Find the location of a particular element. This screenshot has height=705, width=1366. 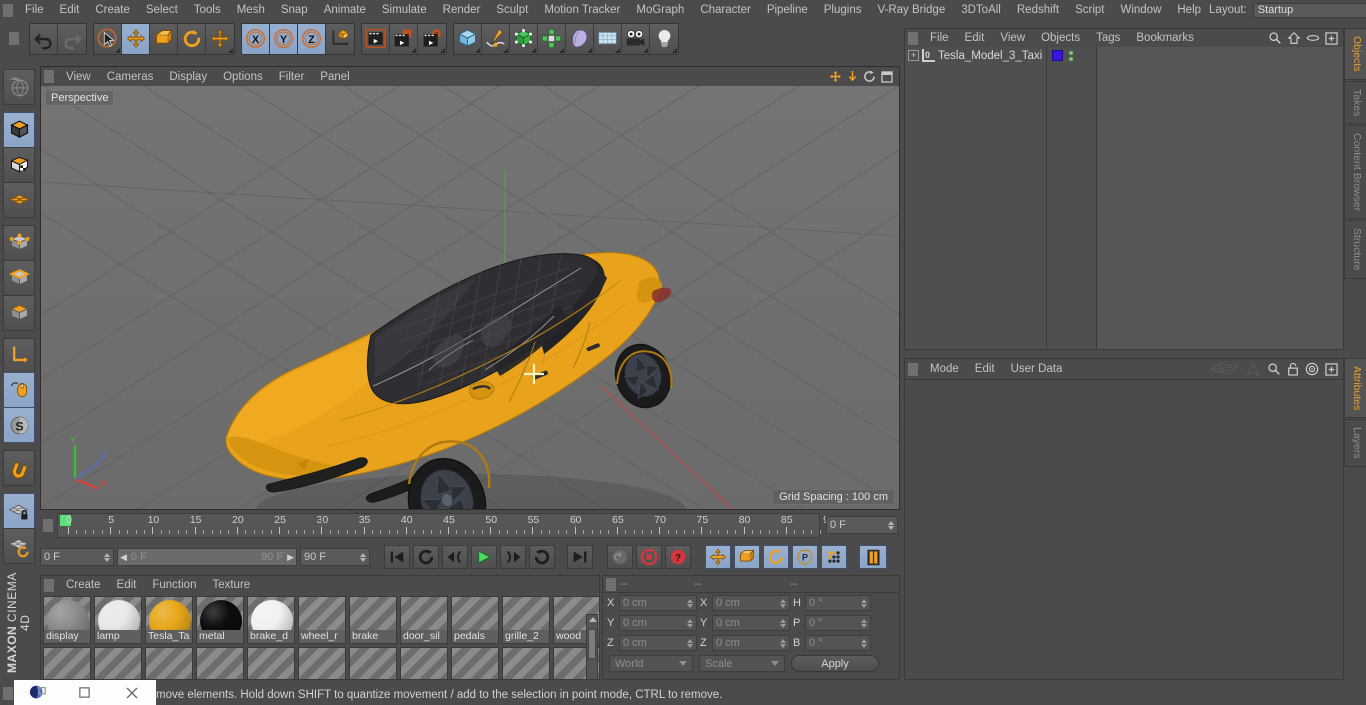

world-coordinate-system-icon is located at coordinates (340, 38).